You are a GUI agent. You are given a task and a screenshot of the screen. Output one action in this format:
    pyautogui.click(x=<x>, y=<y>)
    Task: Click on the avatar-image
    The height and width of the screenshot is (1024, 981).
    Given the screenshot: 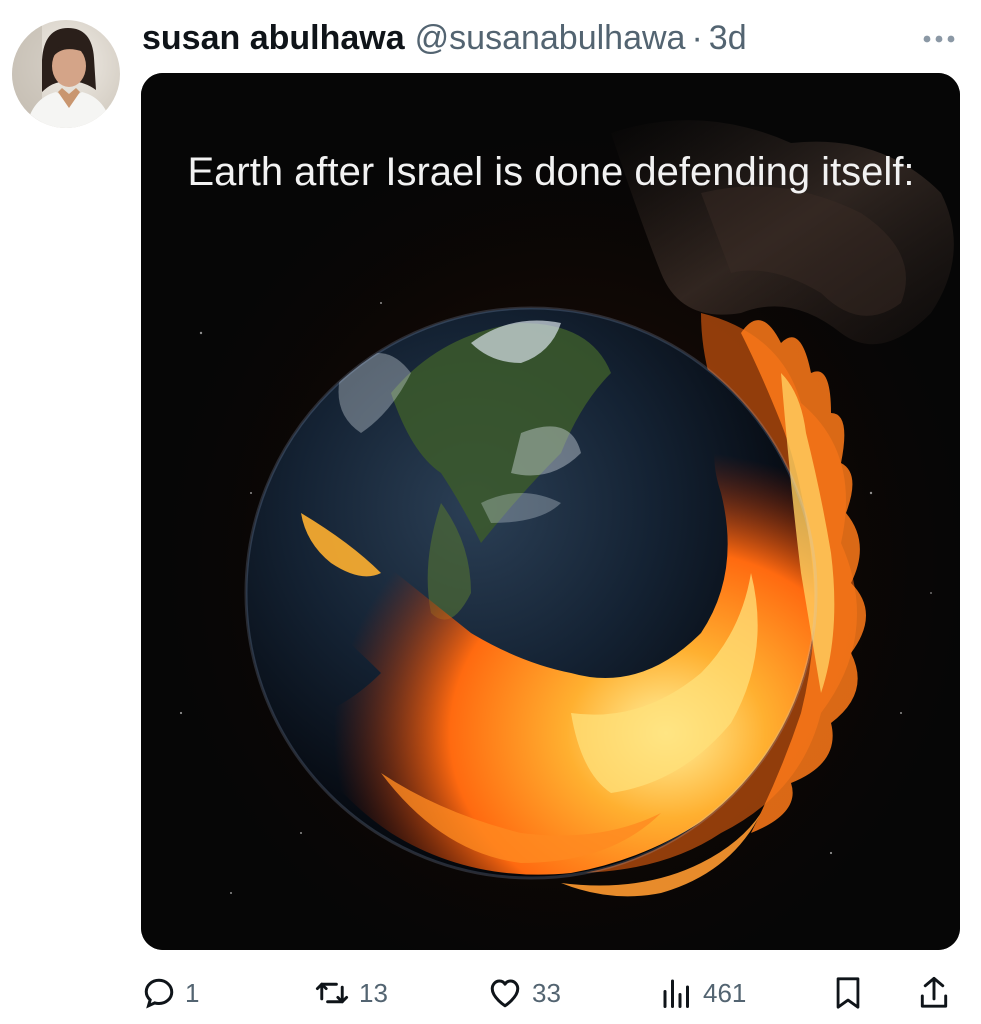 What is the action you would take?
    pyautogui.click(x=66, y=74)
    